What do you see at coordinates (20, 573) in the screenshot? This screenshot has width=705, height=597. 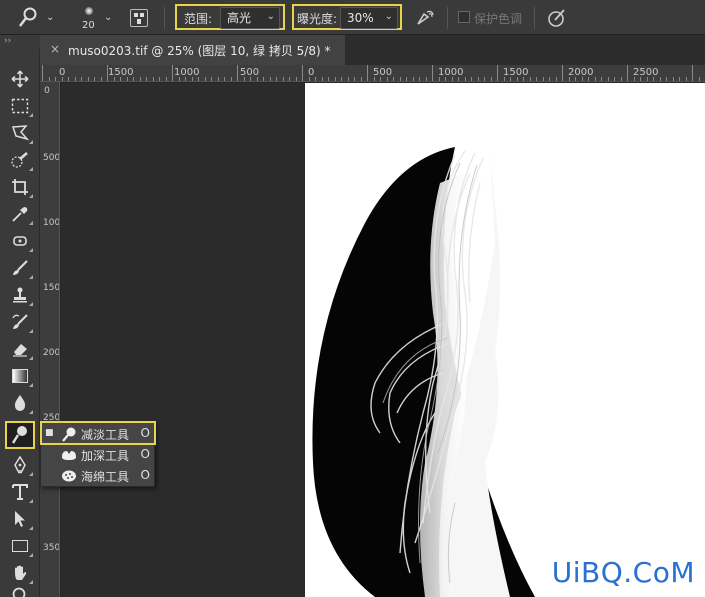 I see `hand-tool` at bounding box center [20, 573].